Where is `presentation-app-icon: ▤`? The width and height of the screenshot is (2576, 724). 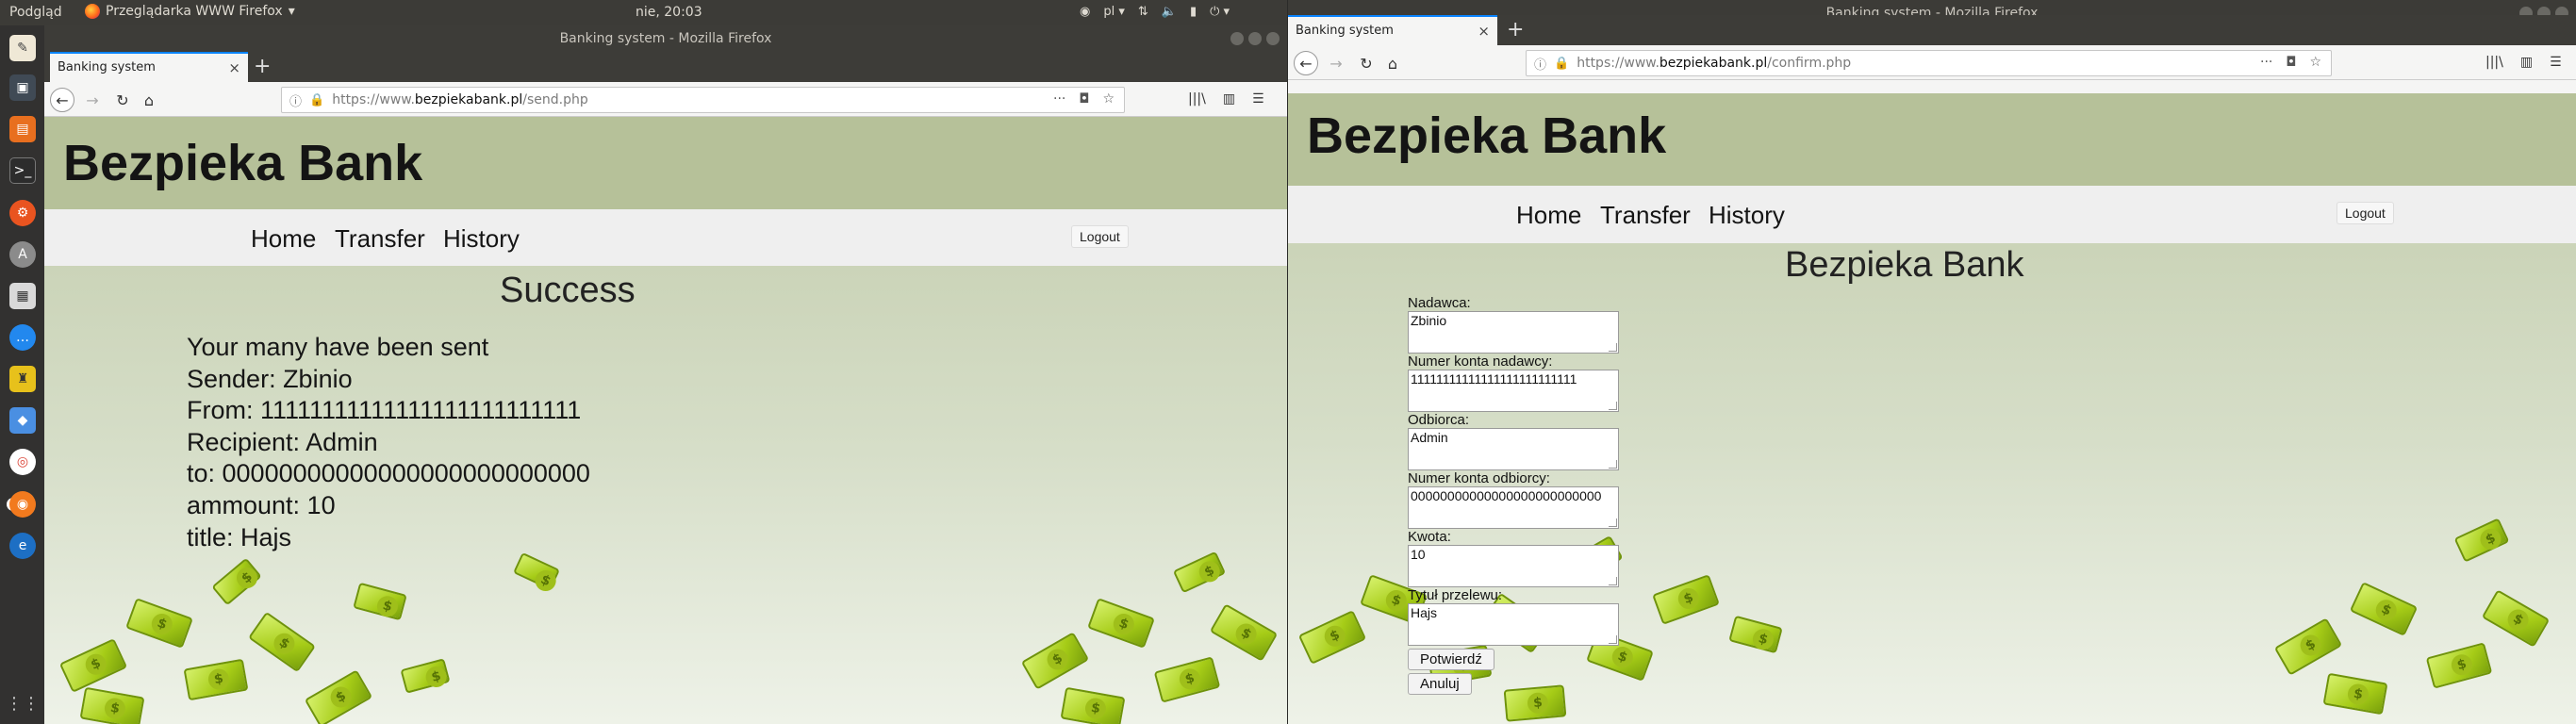
presentation-app-icon: ▤ is located at coordinates (22, 129).